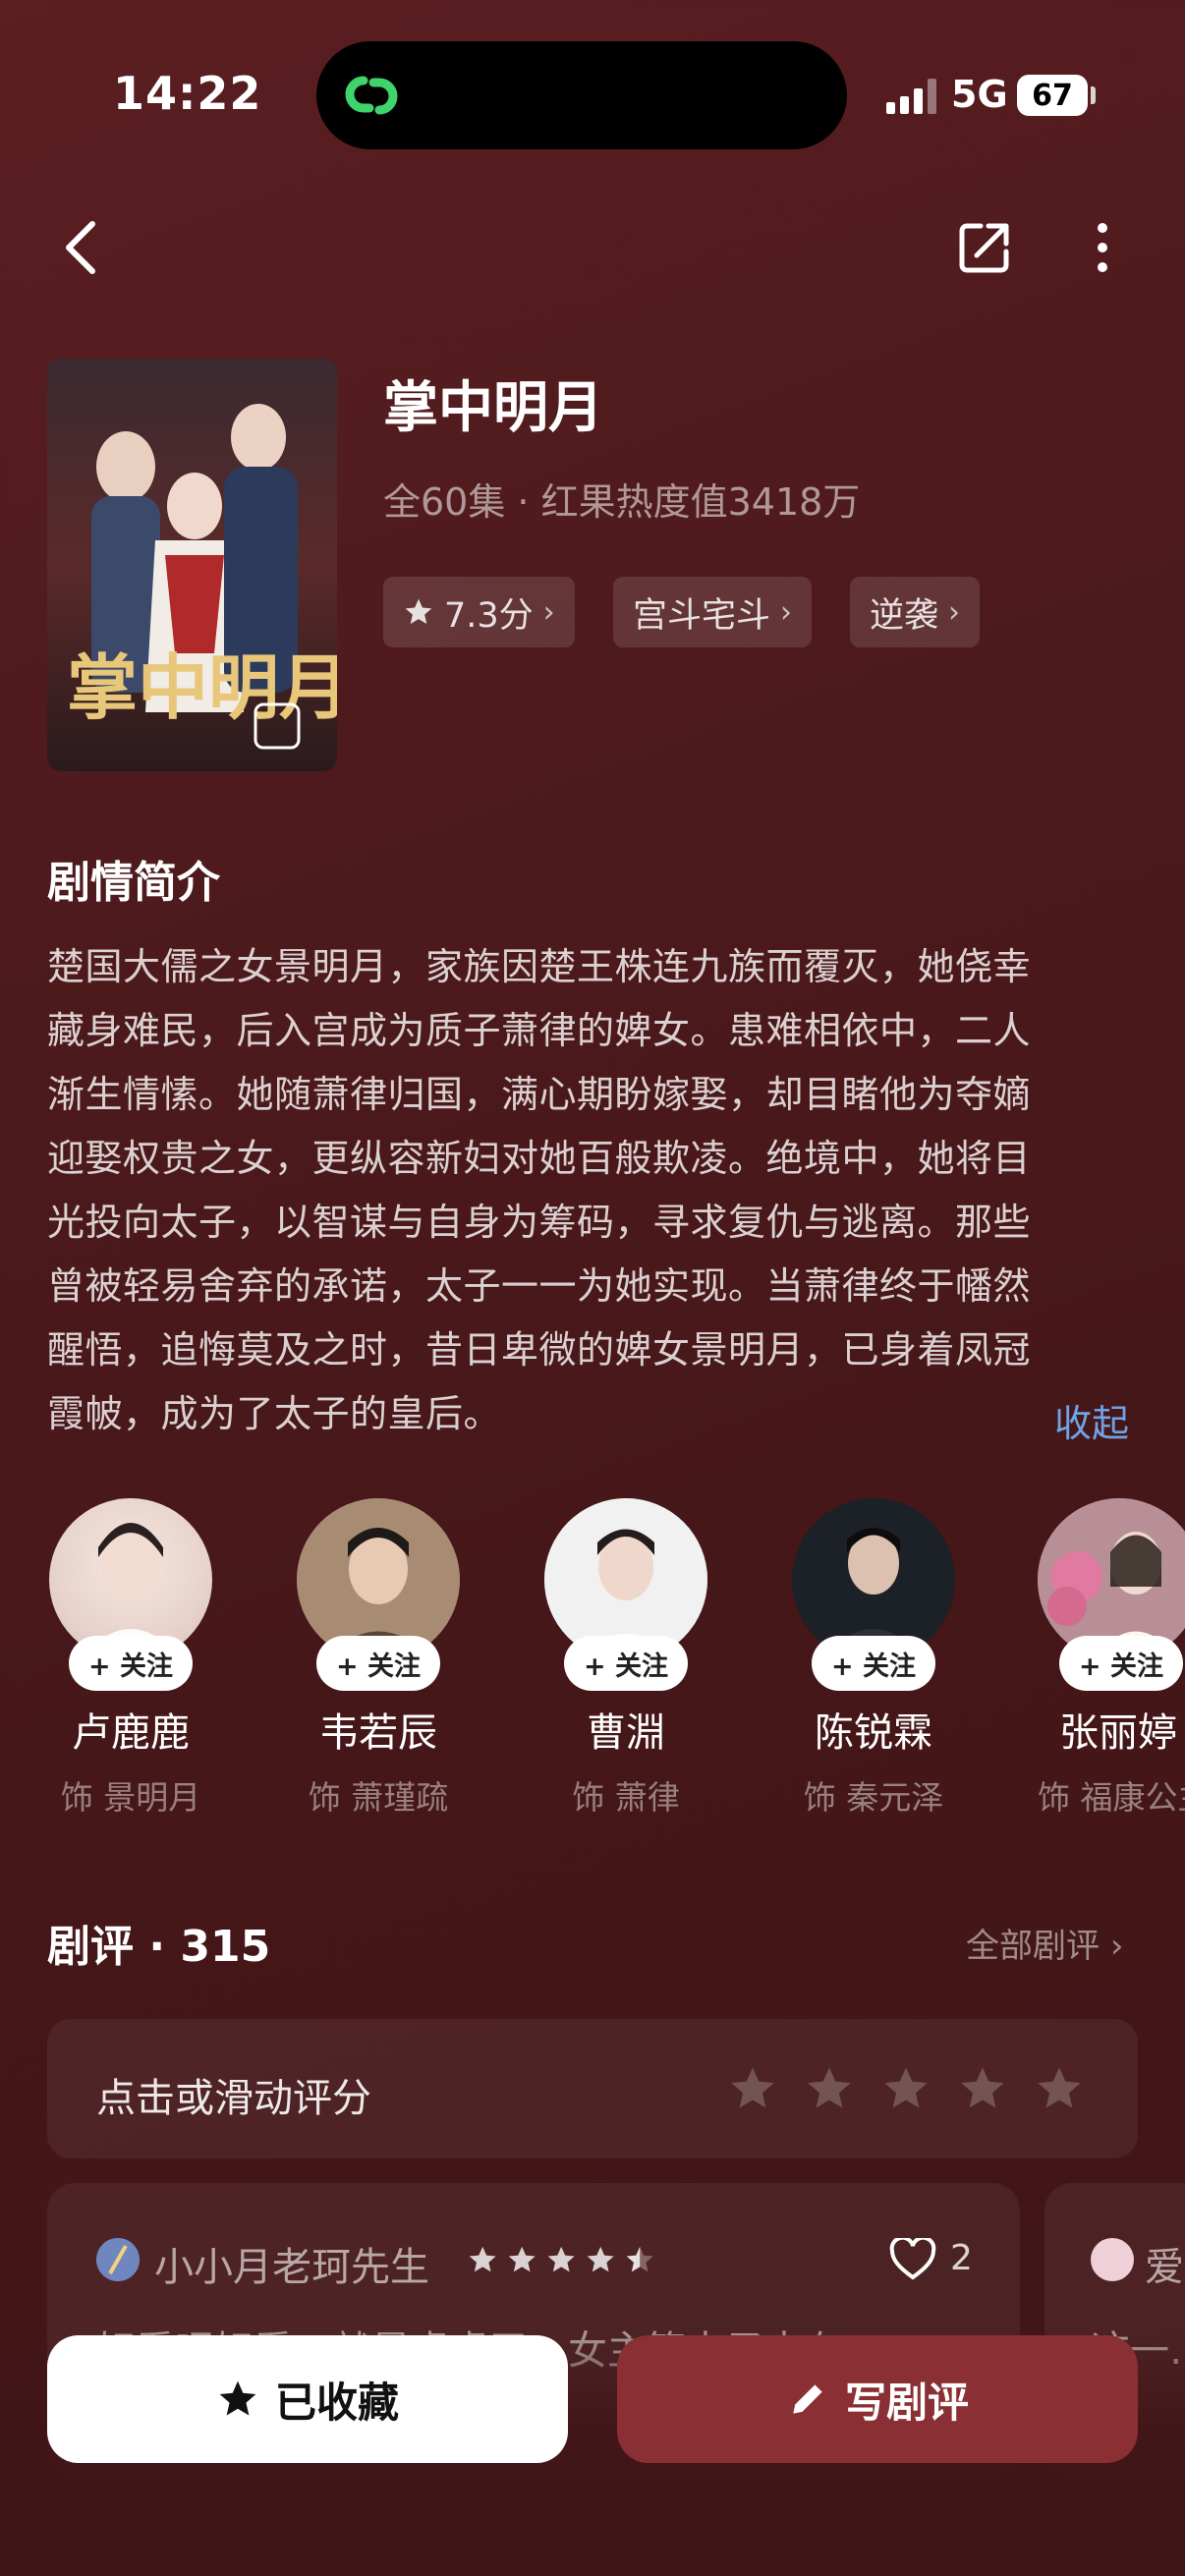 The height and width of the screenshot is (2576, 1185). What do you see at coordinates (1111, 1797) in the screenshot?
I see `cast-role: 饰 福康公主` at bounding box center [1111, 1797].